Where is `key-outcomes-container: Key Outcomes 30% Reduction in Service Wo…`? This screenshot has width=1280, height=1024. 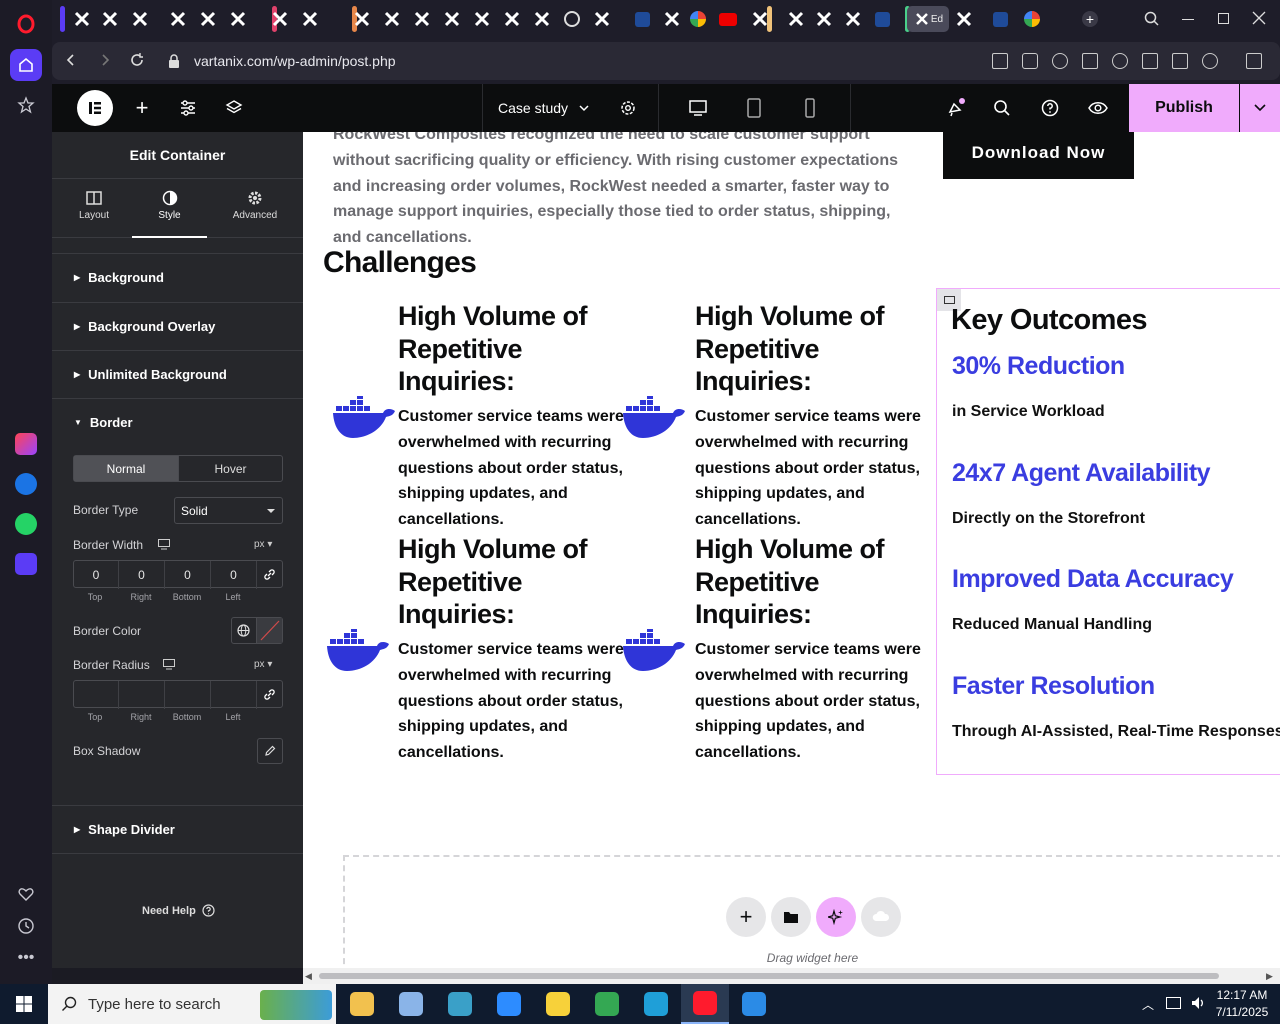
key-outcomes-container: Key Outcomes 30% Reduction in Service Wo… is located at coordinates (1108, 531).